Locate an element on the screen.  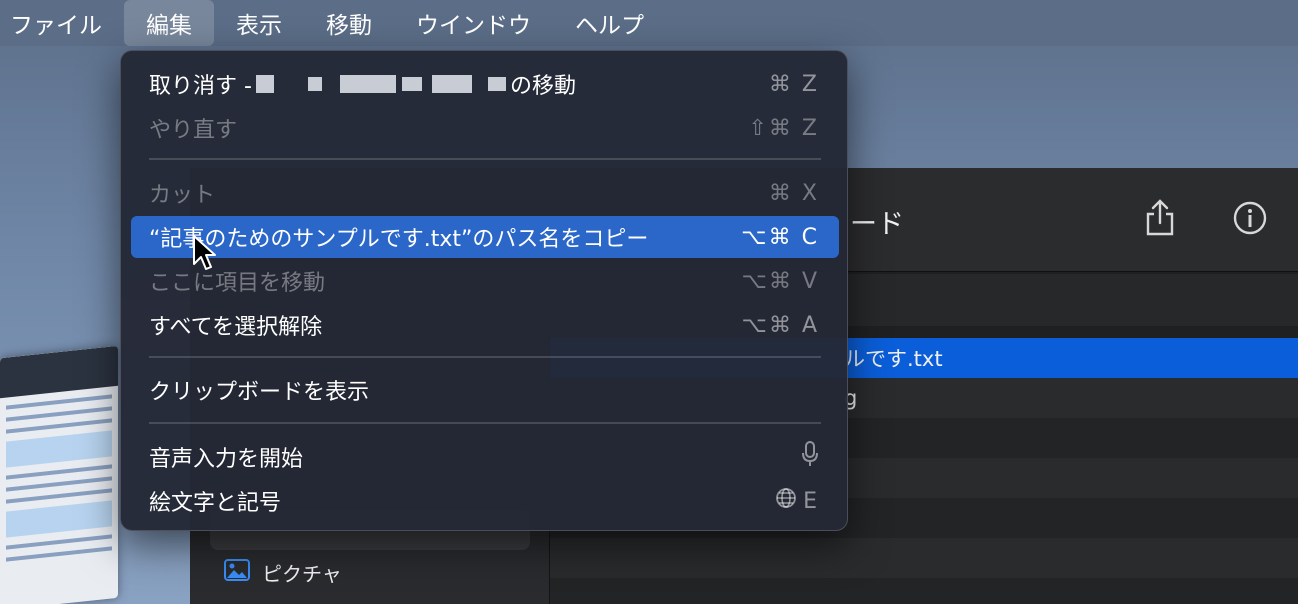
menu-bar: ファイル 編集 表示 移動 ウインドウ ヘルプ is located at coordinates (649, 23).